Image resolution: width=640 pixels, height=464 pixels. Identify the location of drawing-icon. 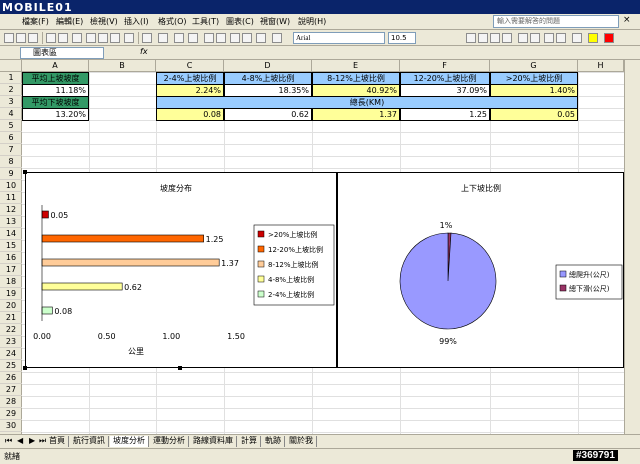
(247, 38).